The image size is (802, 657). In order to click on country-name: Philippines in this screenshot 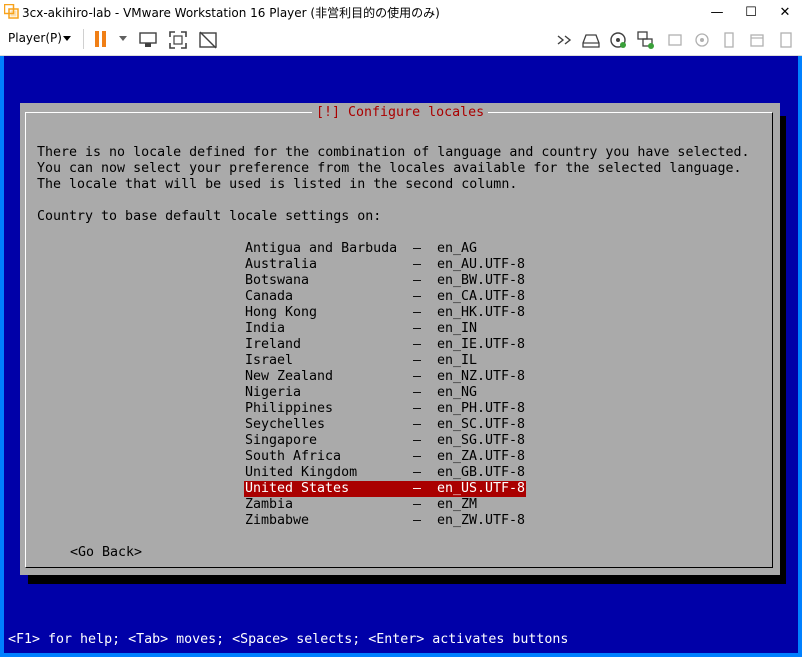, I will do `click(289, 408)`.